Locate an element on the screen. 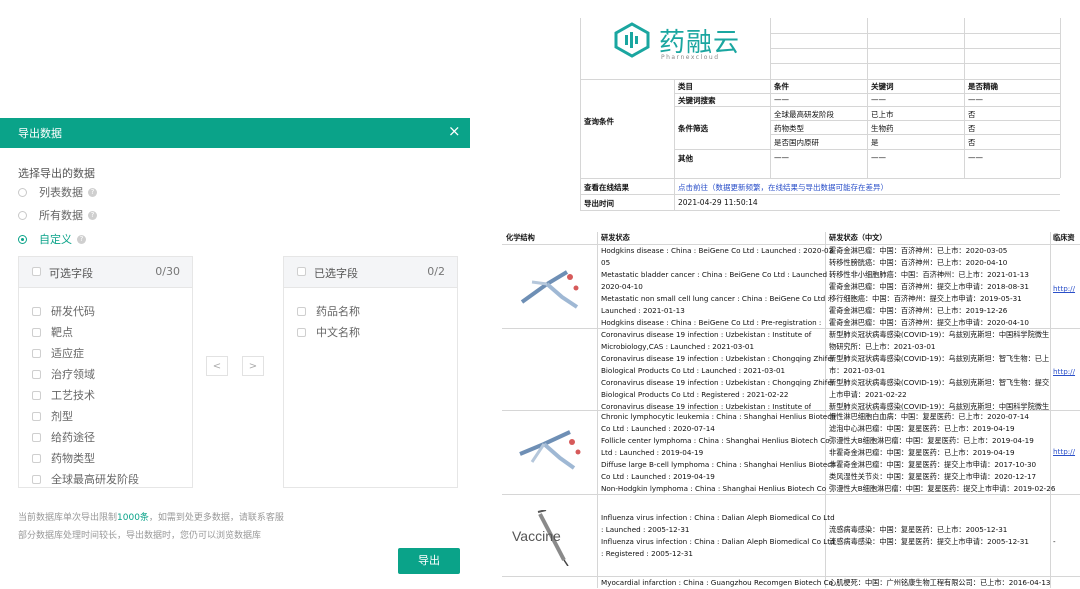  field-item: 全球最高研发阶段 is located at coordinates (85, 479).